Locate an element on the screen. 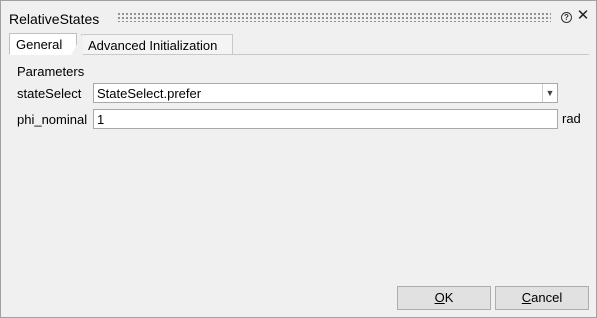 The image size is (597, 318). drag-grip is located at coordinates (334, 17).